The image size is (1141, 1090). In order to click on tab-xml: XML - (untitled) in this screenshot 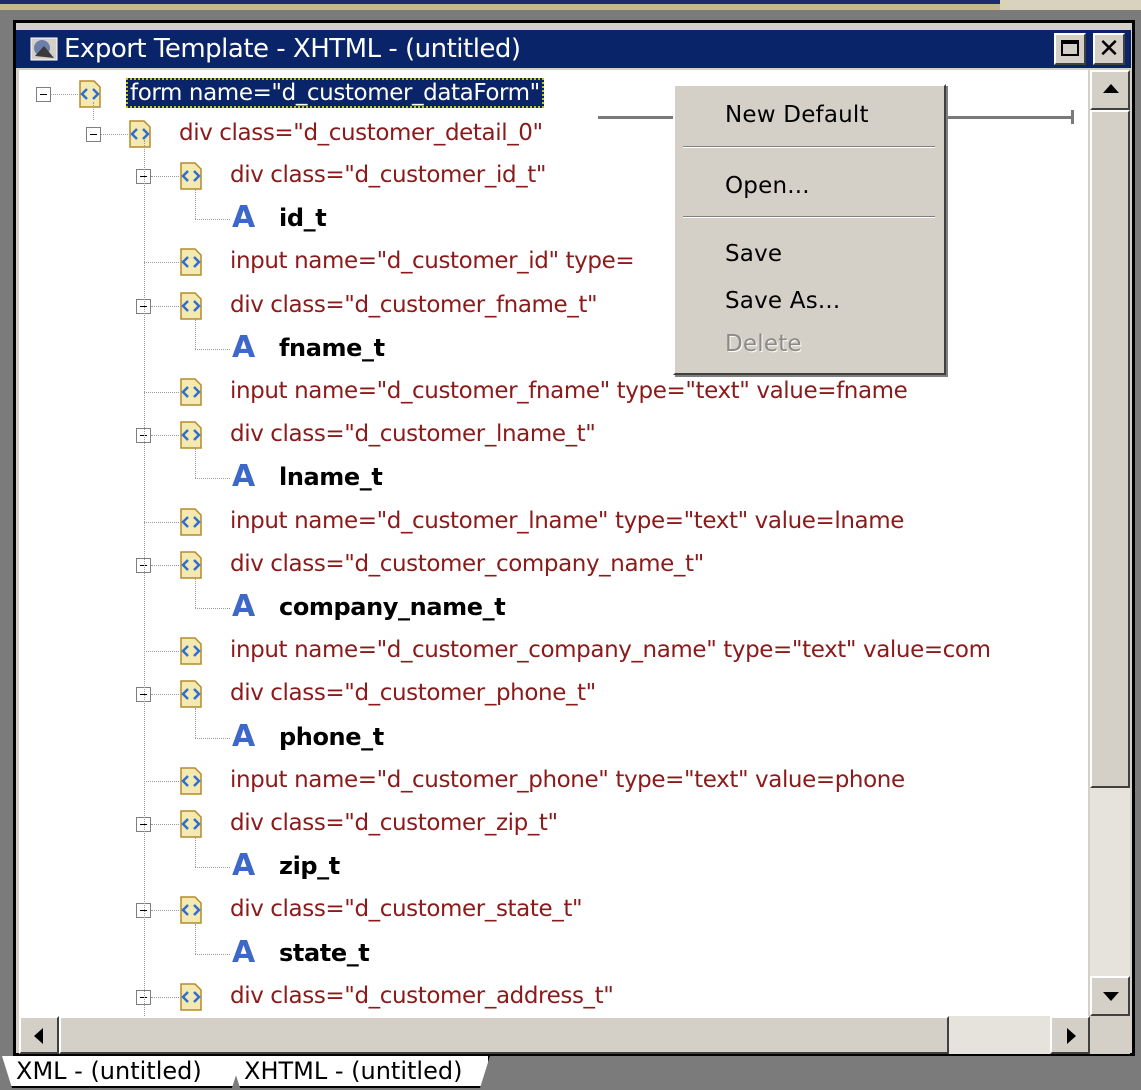, I will do `click(122, 1072)`.